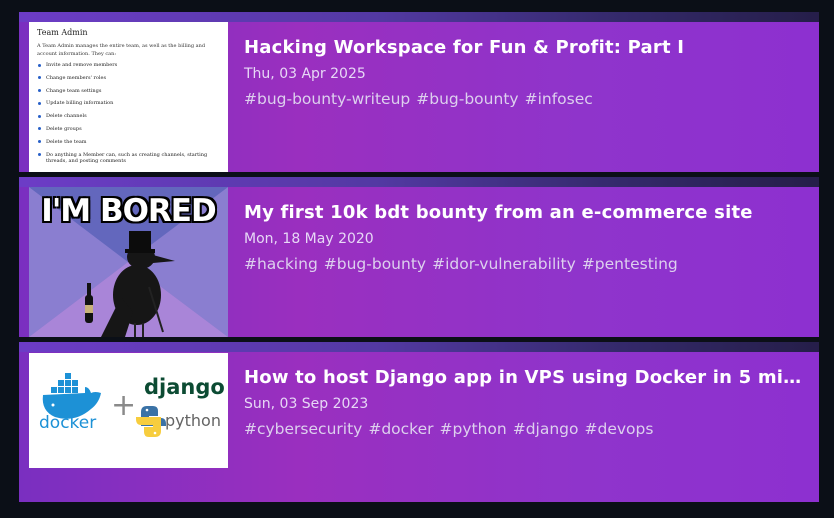 This screenshot has height=518, width=834. What do you see at coordinates (128, 116) in the screenshot?
I see `doc-list-item: Delete channels` at bounding box center [128, 116].